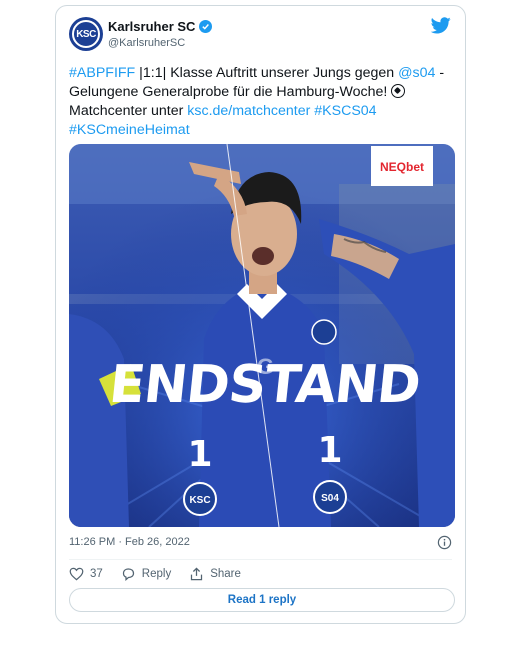 The image size is (507, 645). What do you see at coordinates (345, 111) in the screenshot?
I see `hashtag-link: #KSCS04` at bounding box center [345, 111].